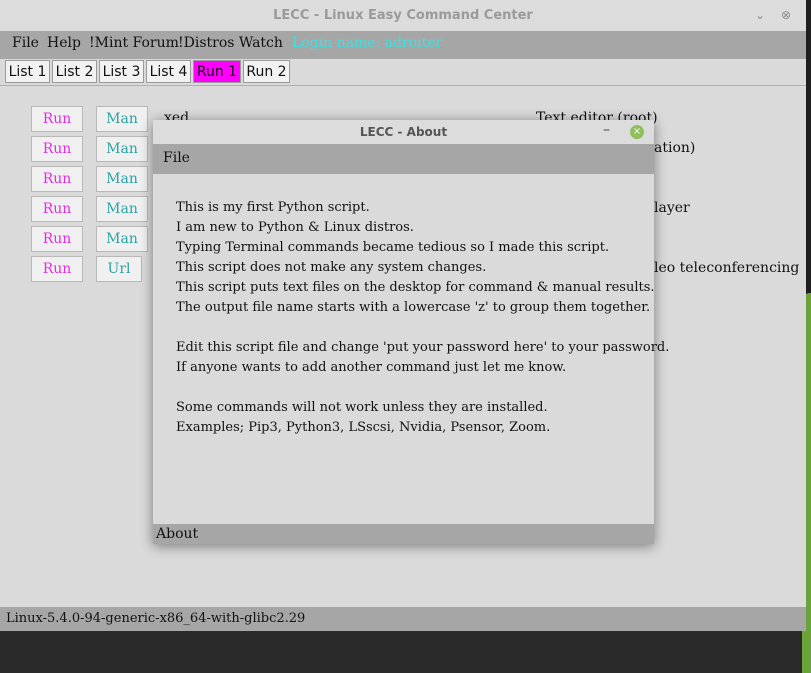 The width and height of the screenshot is (811, 673). Describe the element at coordinates (177, 534) in the screenshot. I see `about-status-label: About` at that location.